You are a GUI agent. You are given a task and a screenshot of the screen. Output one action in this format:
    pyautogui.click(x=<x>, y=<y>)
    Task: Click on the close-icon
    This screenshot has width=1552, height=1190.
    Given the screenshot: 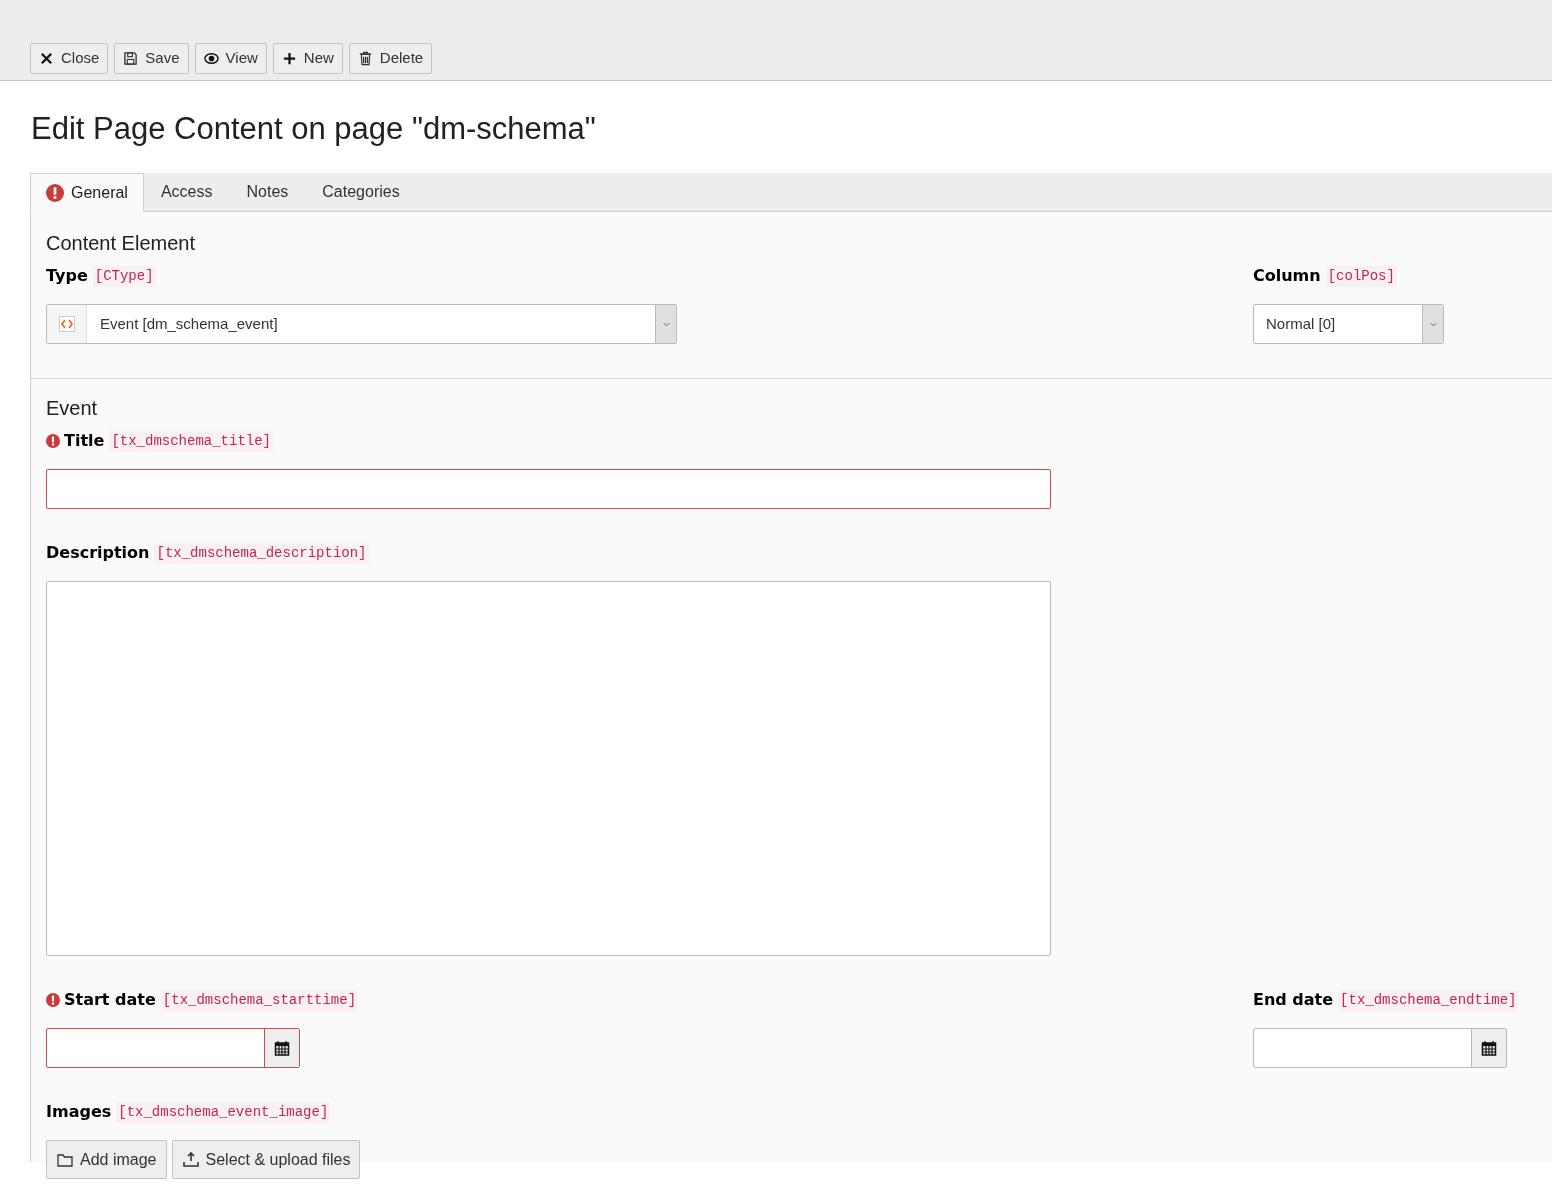 What is the action you would take?
    pyautogui.click(x=46, y=58)
    